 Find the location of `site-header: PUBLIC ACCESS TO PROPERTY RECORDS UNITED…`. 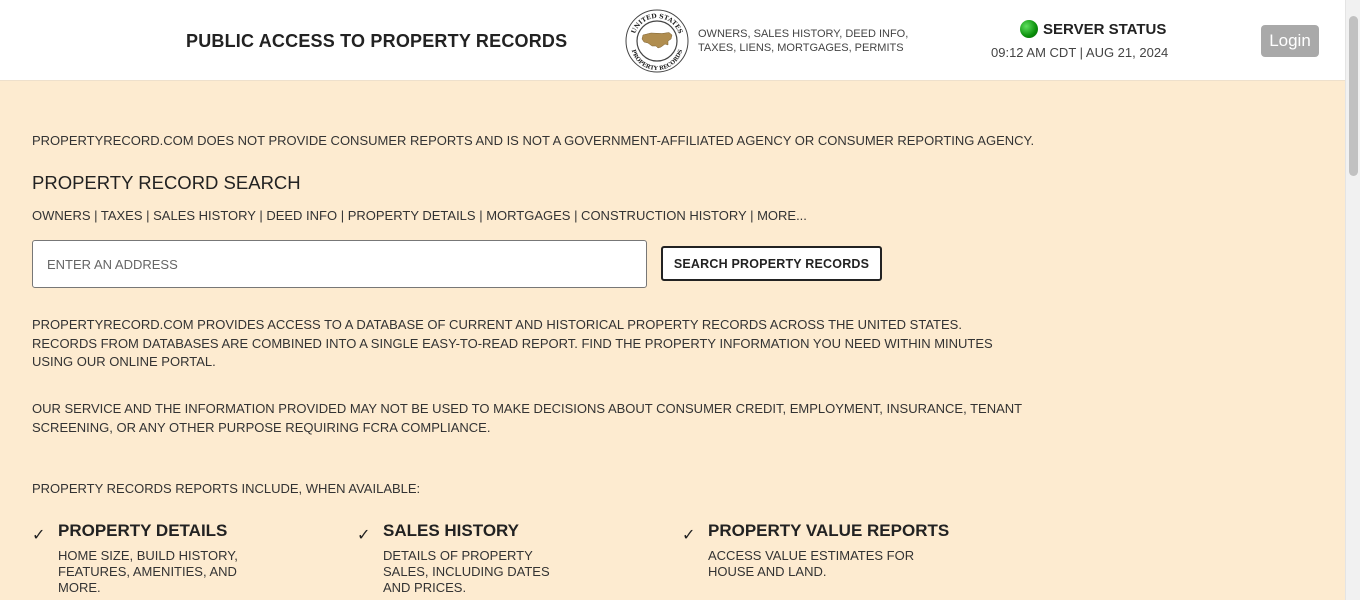

site-header: PUBLIC ACCESS TO PROPERTY RECORDS UNITED… is located at coordinates (672, 40).